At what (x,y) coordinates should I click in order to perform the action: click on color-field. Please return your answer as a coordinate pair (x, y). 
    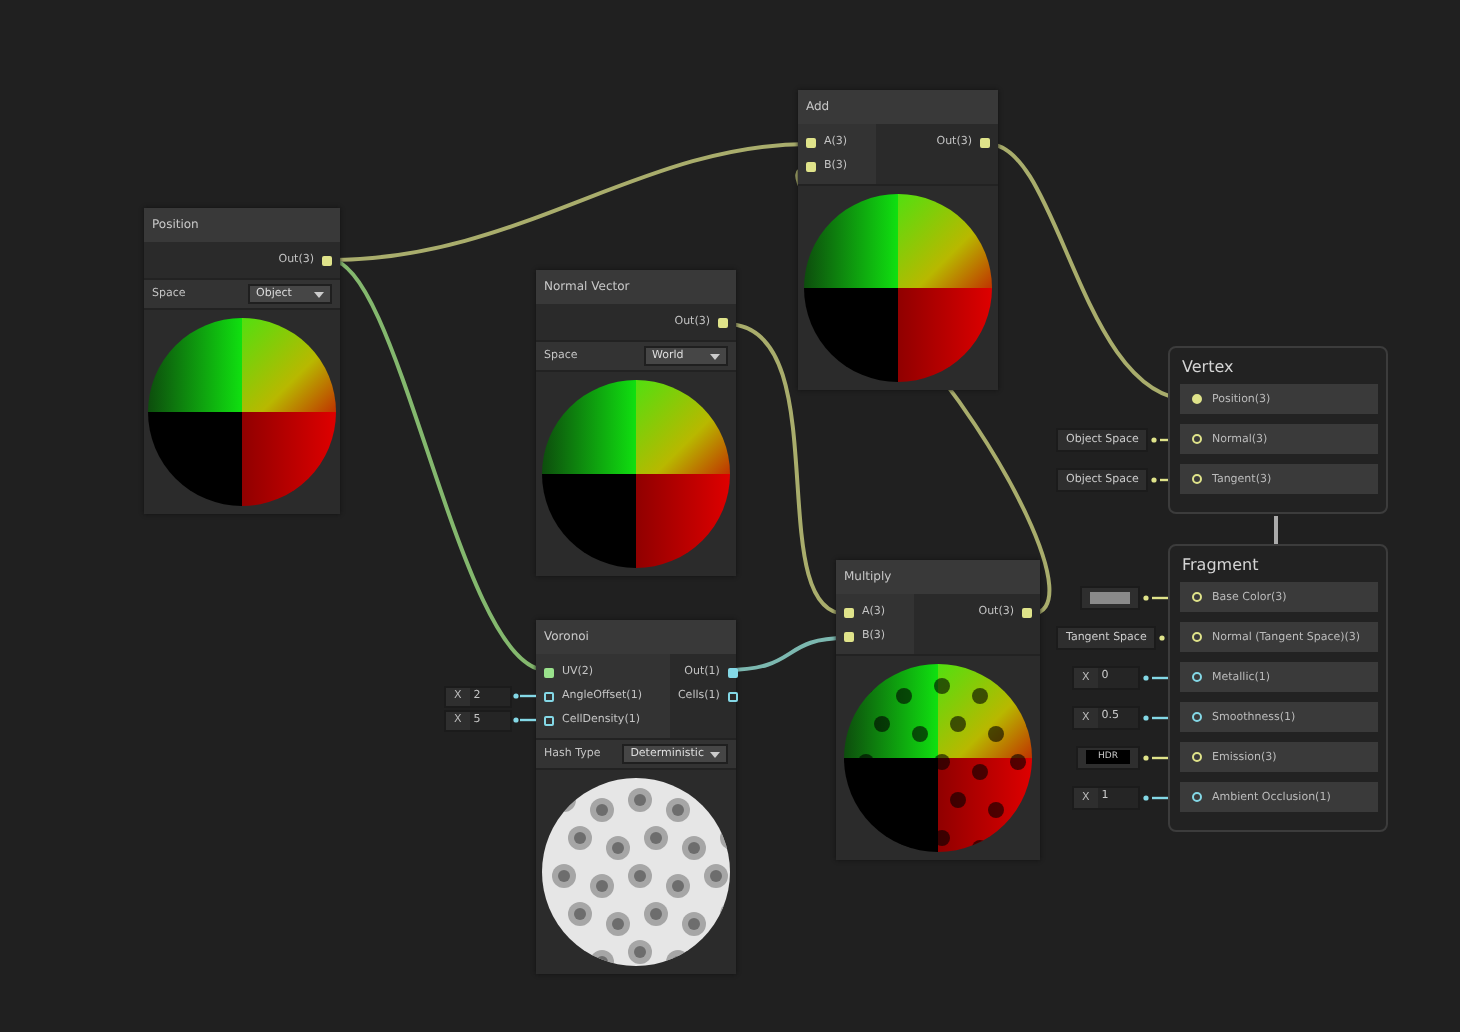
    Looking at the image, I should click on (1110, 597).